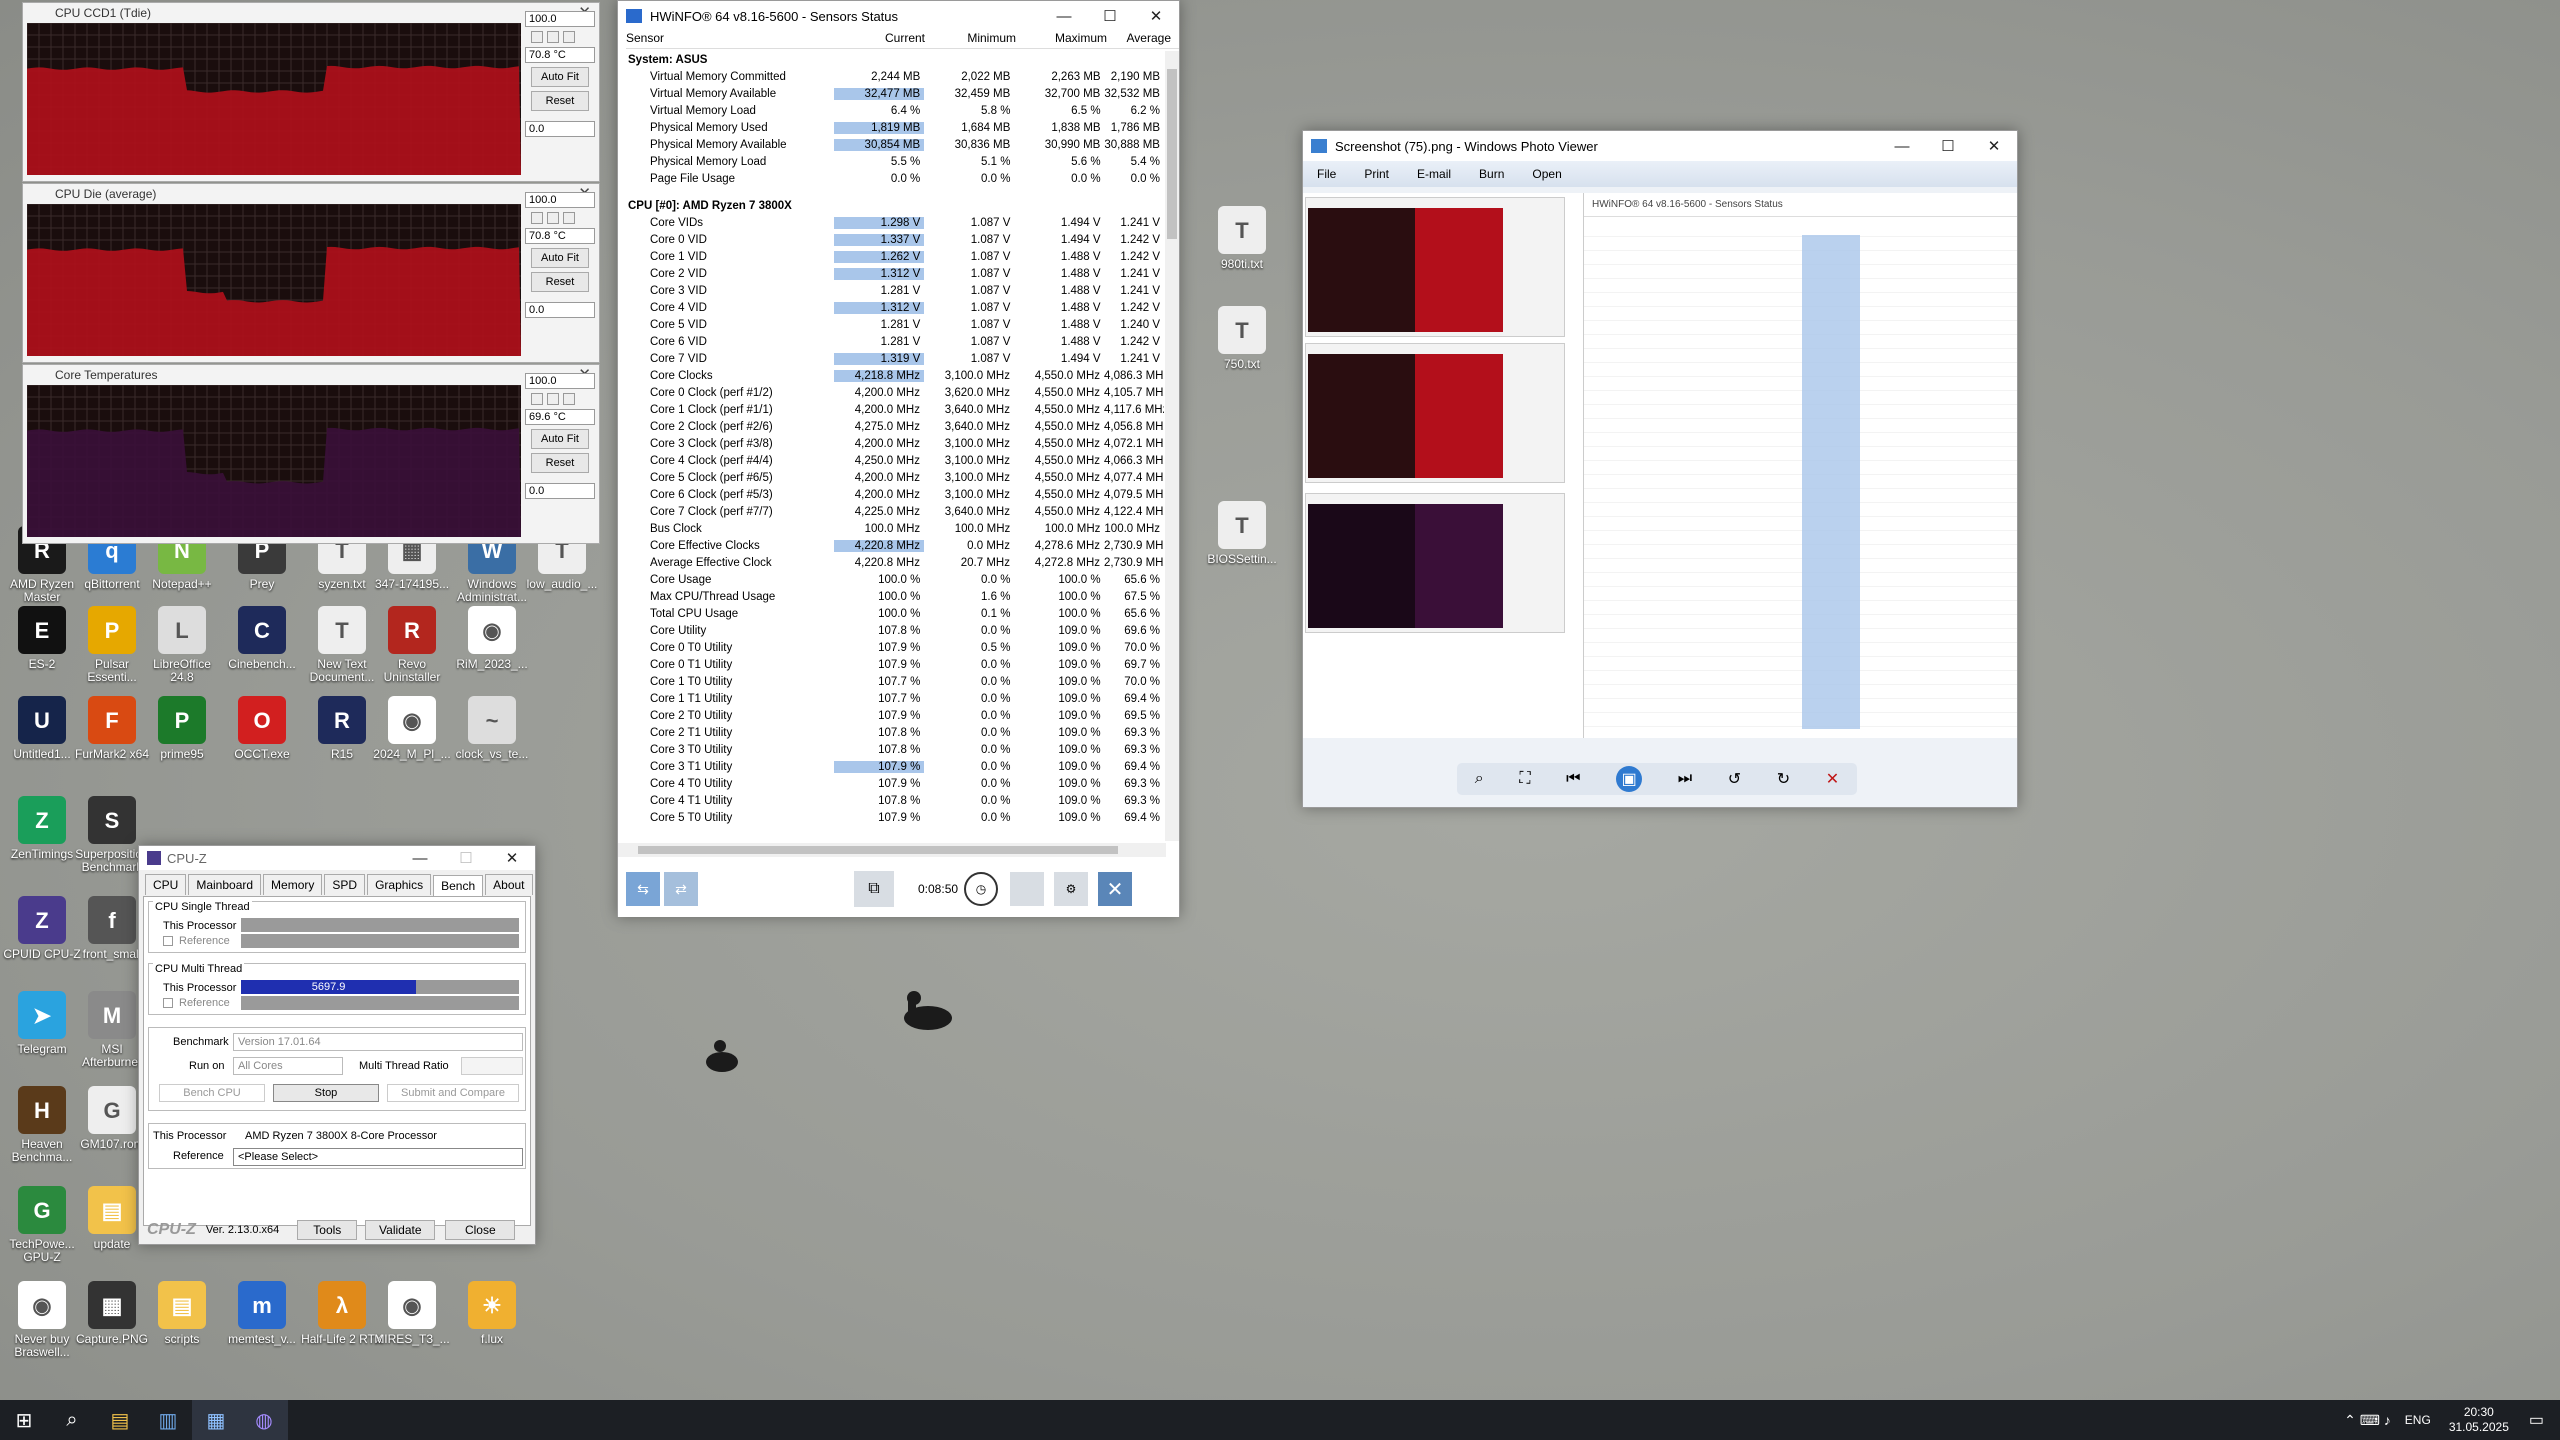 The width and height of the screenshot is (2560, 1440). I want to click on col-sensor: Sensor, so click(732, 39).